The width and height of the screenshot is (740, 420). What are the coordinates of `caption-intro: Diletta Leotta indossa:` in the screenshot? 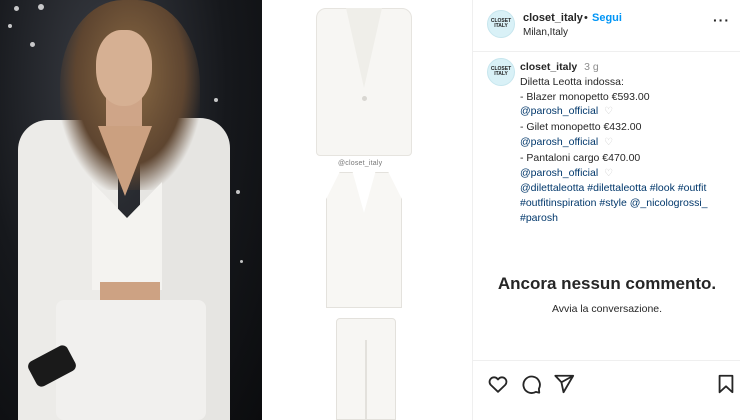 It's located at (572, 81).